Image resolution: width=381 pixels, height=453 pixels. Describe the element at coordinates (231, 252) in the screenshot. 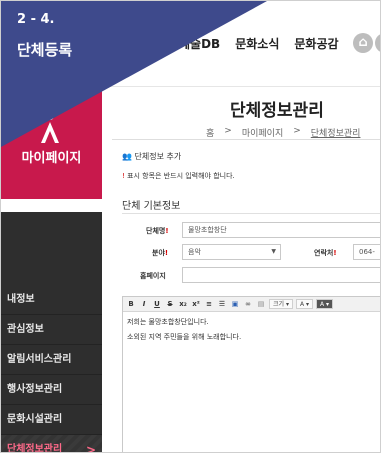

I see `category-select: 음악 ▼` at that location.